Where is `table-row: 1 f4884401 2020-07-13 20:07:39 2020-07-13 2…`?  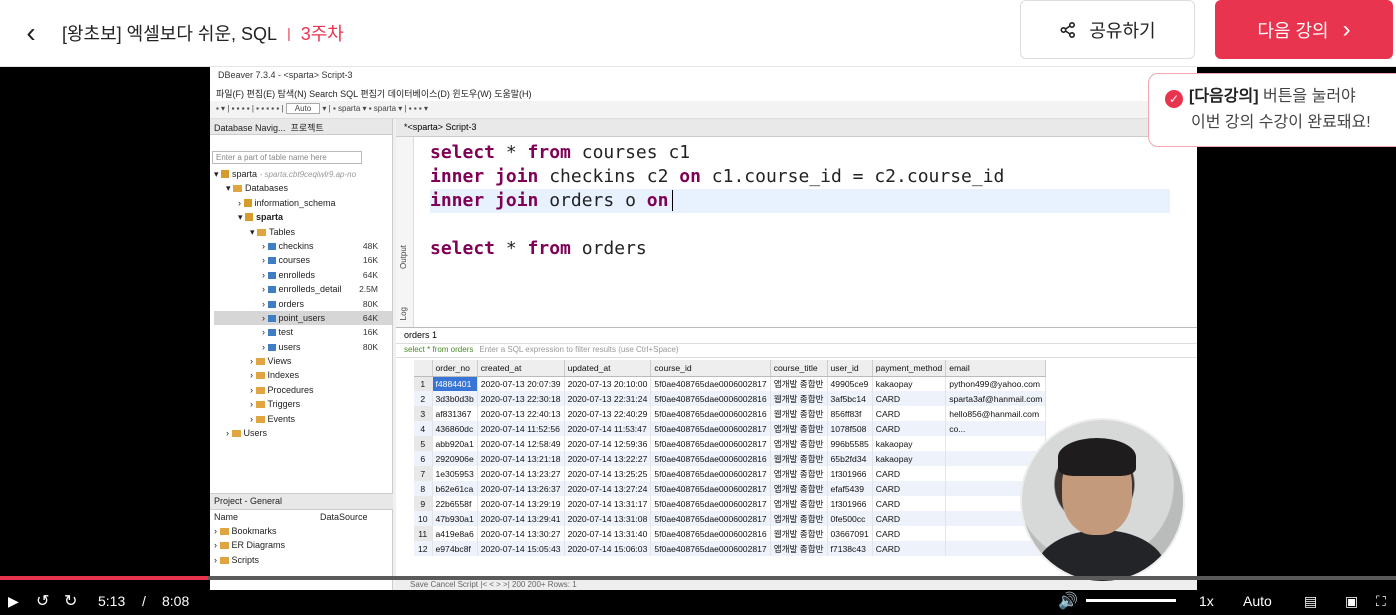
table-row: 1 f4884401 2020-07-13 20:07:39 2020-07-13 2… is located at coordinates (730, 383).